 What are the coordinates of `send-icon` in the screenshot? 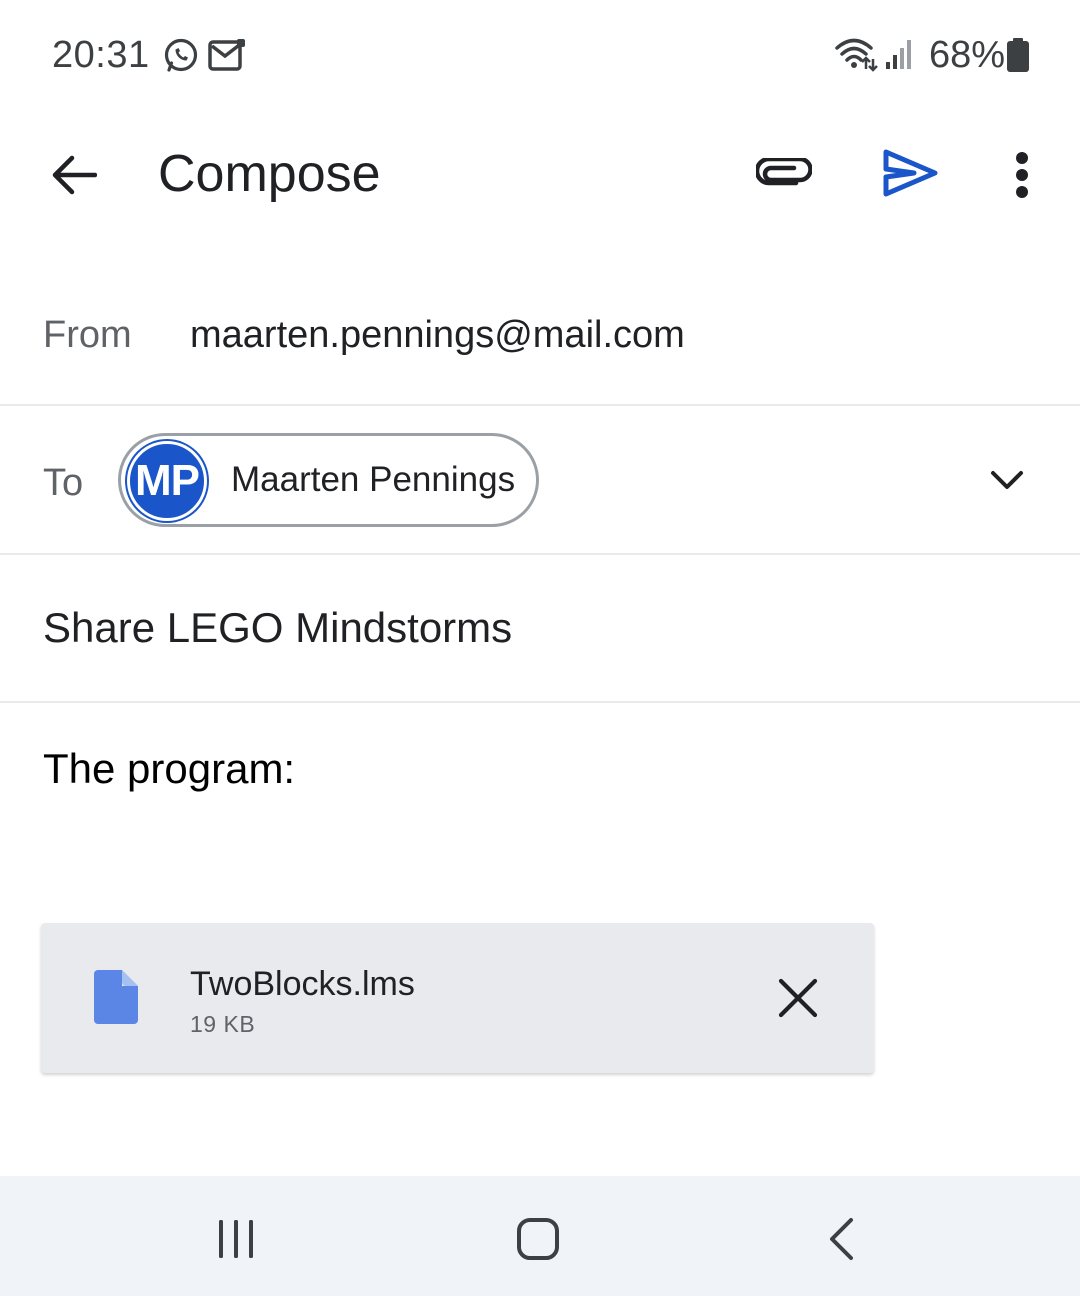 It's located at (910, 173).